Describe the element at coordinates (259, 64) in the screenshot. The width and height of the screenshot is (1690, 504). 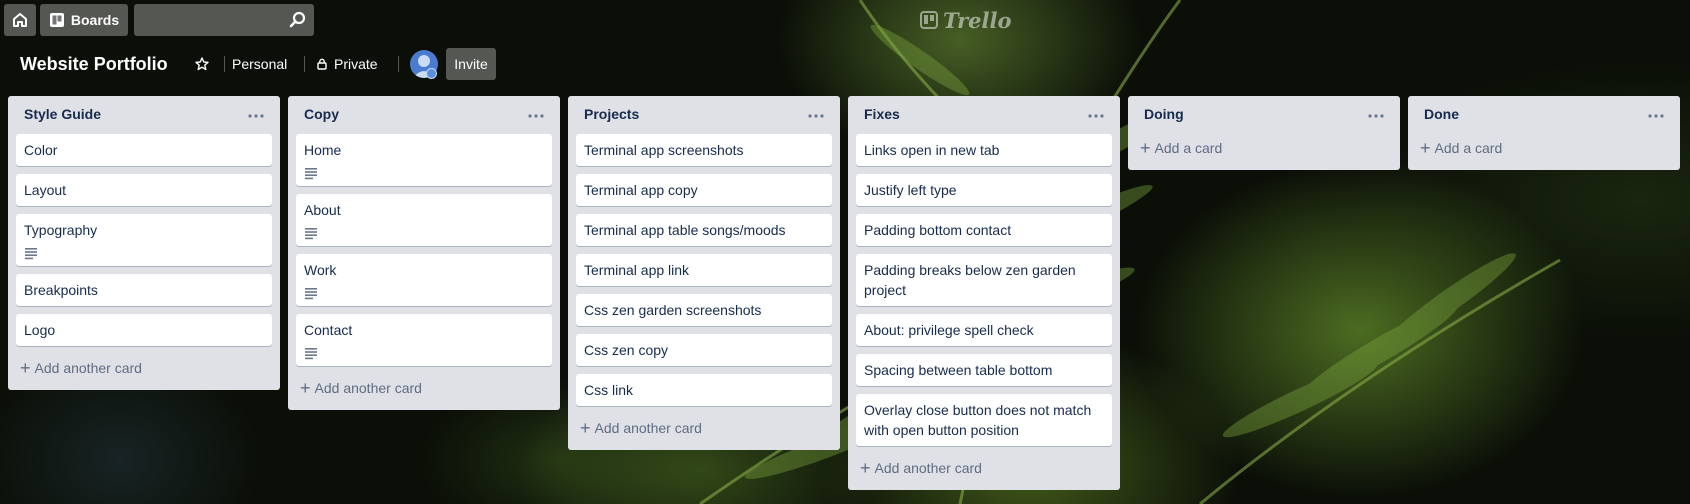
I see `team-button: Personal` at that location.